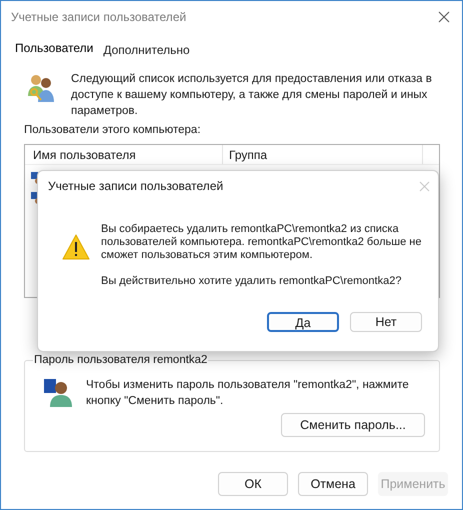 The width and height of the screenshot is (463, 510). What do you see at coordinates (57, 392) in the screenshot?
I see `user-icon` at bounding box center [57, 392].